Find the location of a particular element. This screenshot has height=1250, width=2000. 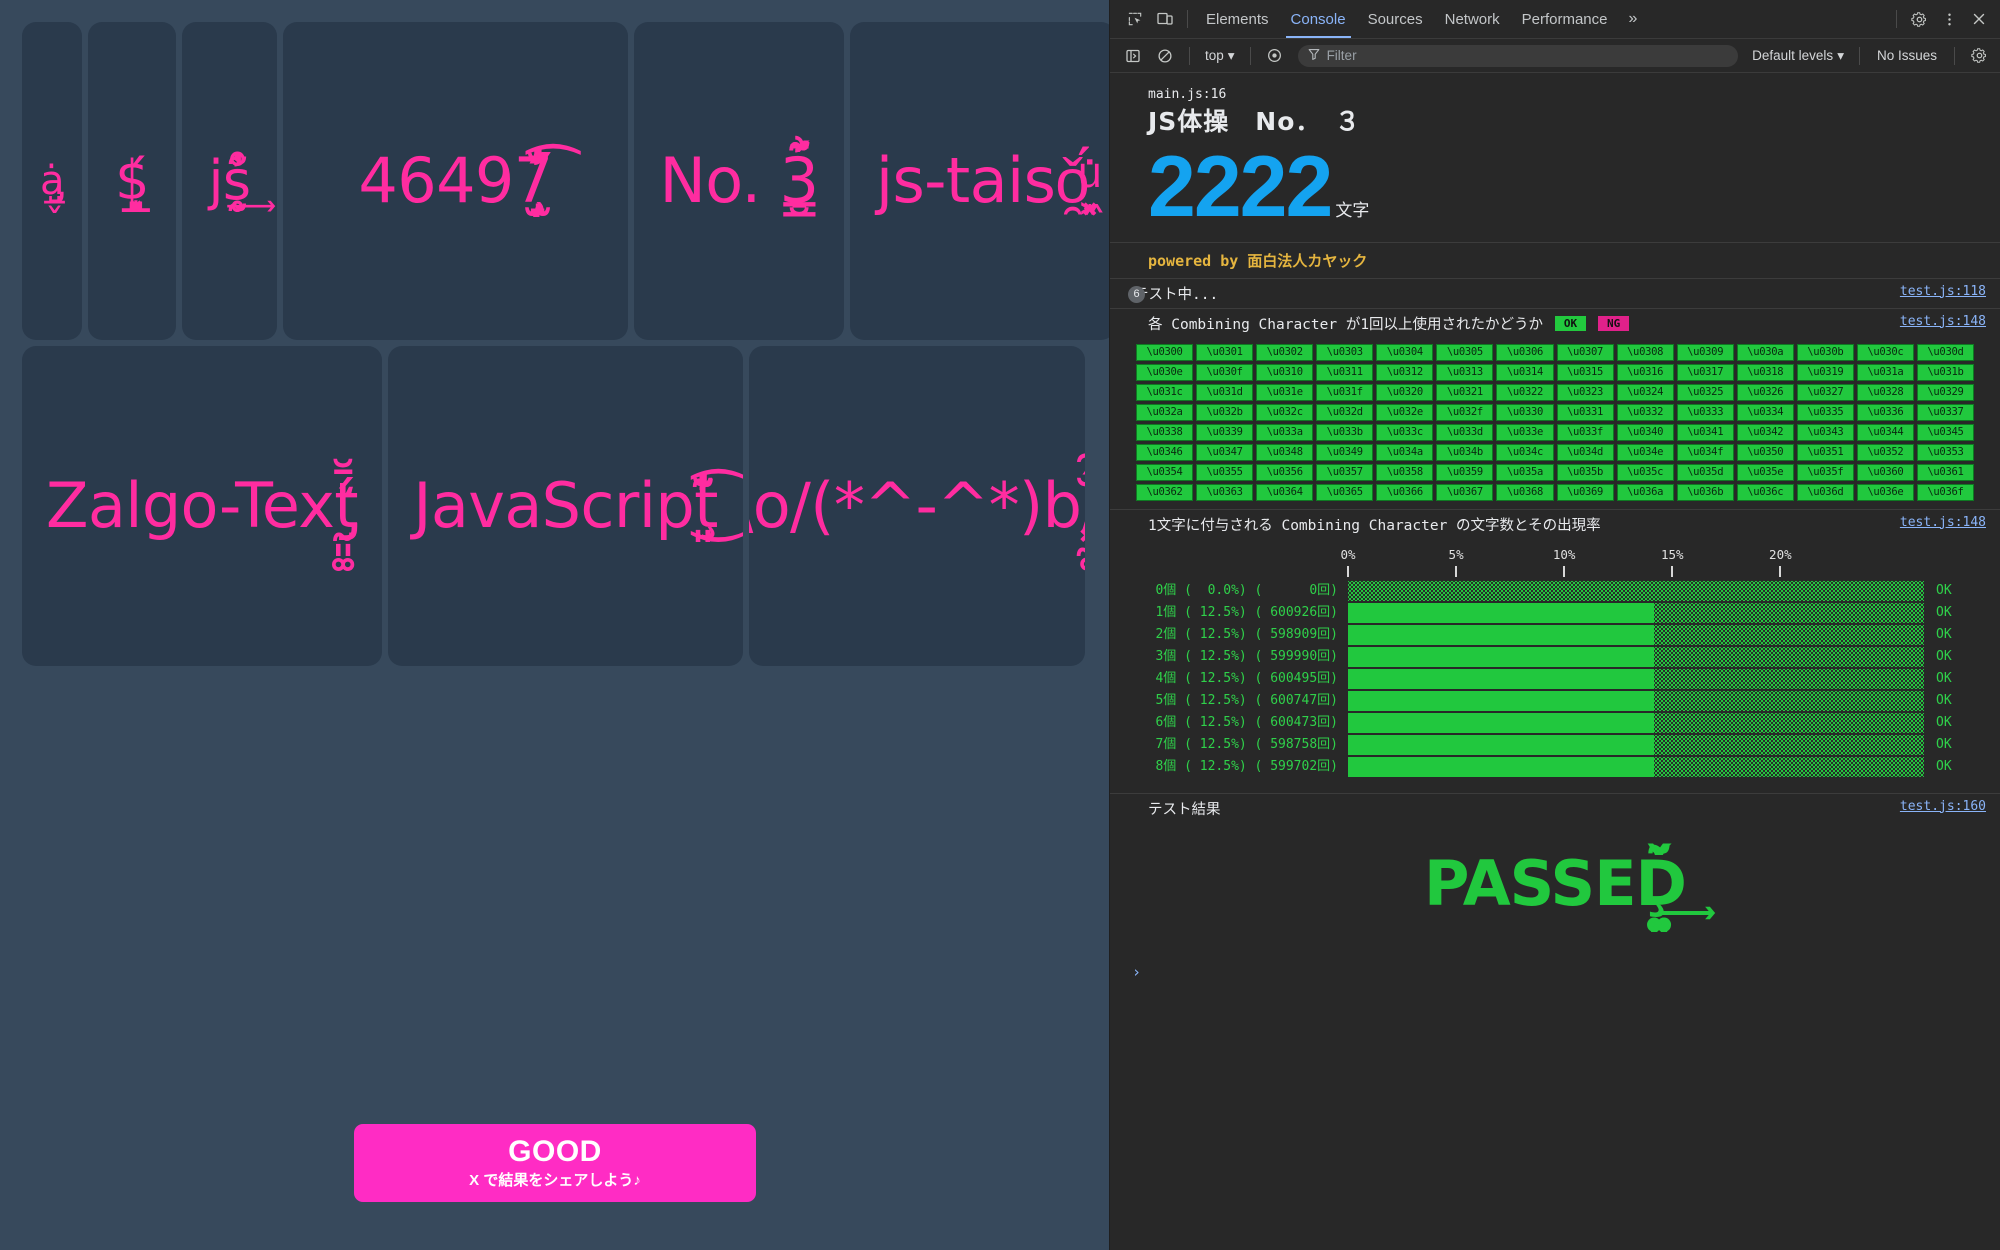

combining-char-cell: \u0341 is located at coordinates (1705, 432).